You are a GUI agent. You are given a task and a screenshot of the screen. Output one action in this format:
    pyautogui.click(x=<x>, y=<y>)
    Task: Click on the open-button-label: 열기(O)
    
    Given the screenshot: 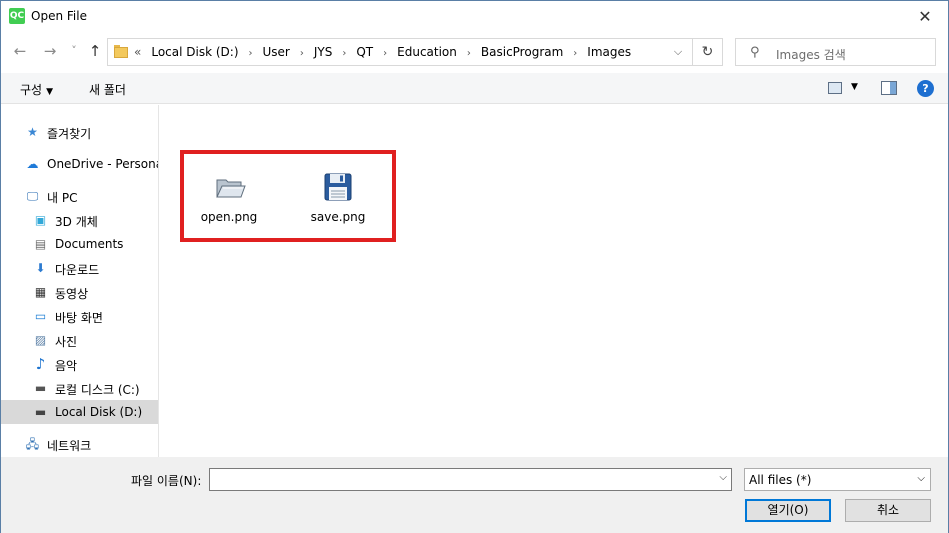 What is the action you would take?
    pyautogui.click(x=788, y=510)
    